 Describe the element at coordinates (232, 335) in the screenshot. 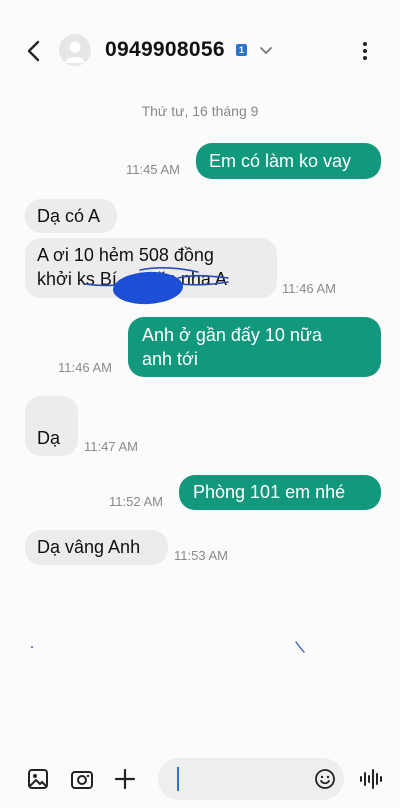

I see `message-text-line: Anh ở gần đấy 10 nữa` at that location.